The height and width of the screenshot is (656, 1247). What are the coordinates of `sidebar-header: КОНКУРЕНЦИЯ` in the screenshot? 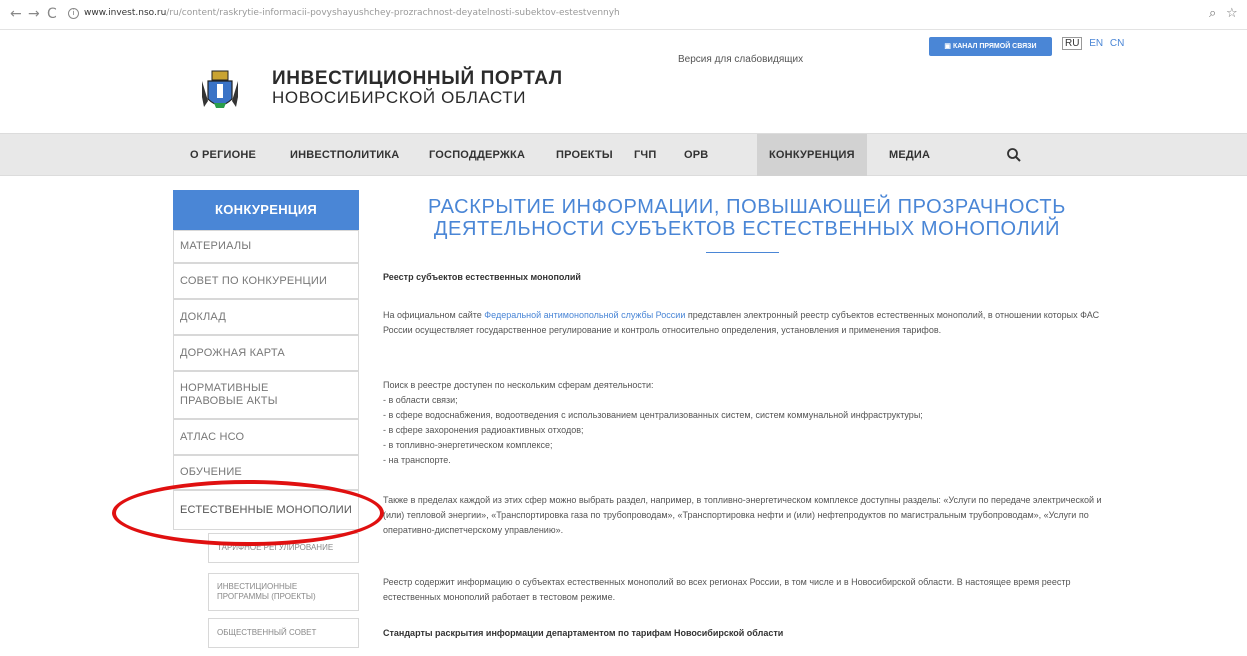 It's located at (266, 210).